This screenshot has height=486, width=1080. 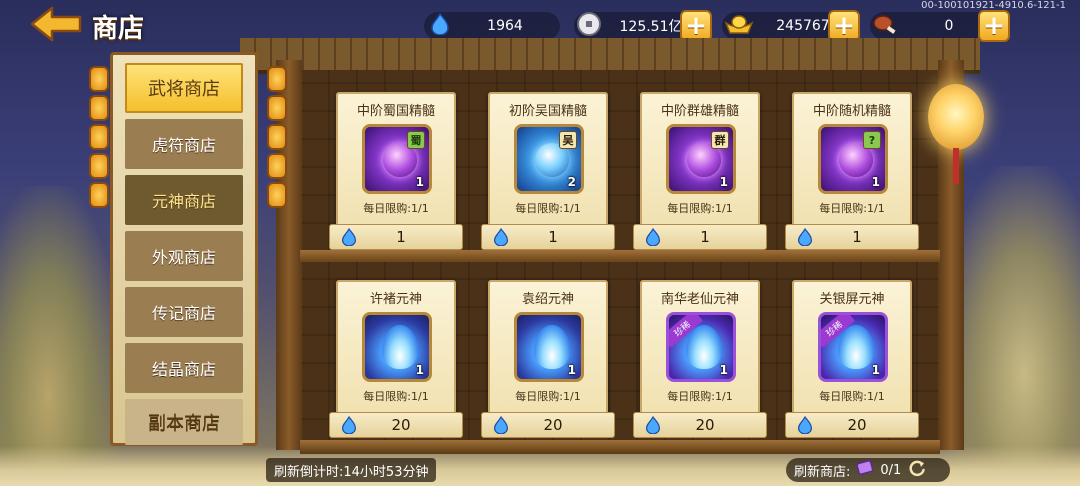 I want to click on faction-badge: 群, so click(x=720, y=140).